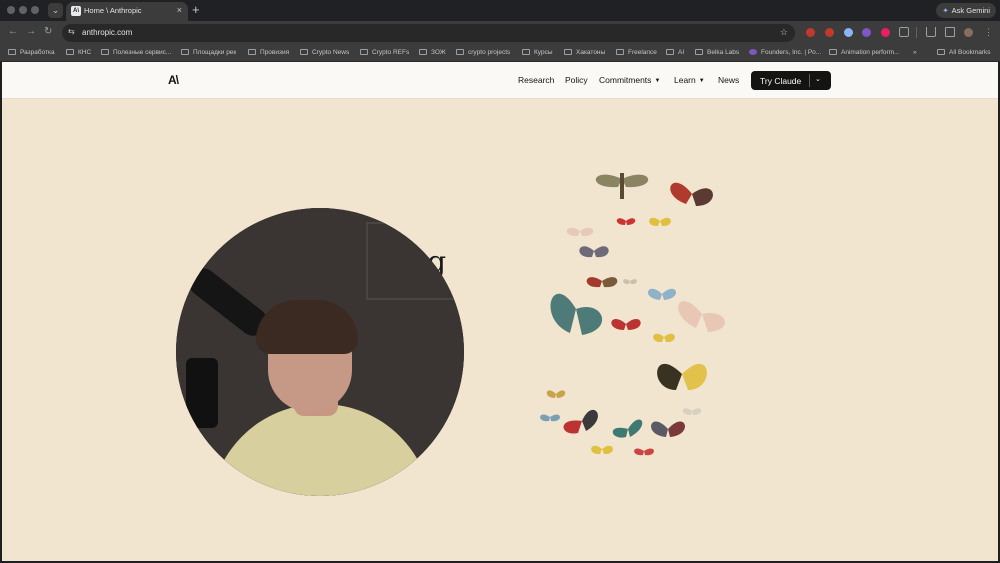  What do you see at coordinates (950, 32) in the screenshot?
I see `tab-sidebar-icon` at bounding box center [950, 32].